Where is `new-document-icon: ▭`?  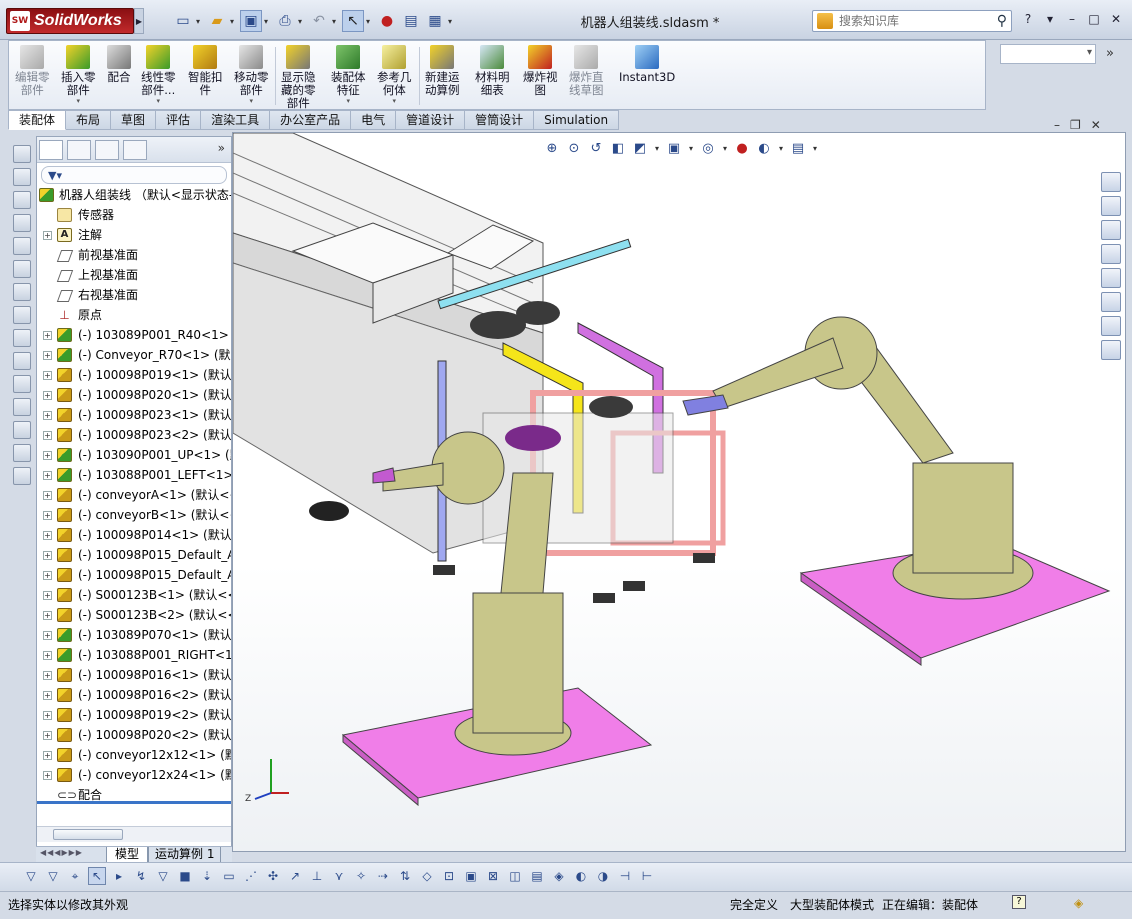 new-document-icon: ▭ is located at coordinates (183, 21).